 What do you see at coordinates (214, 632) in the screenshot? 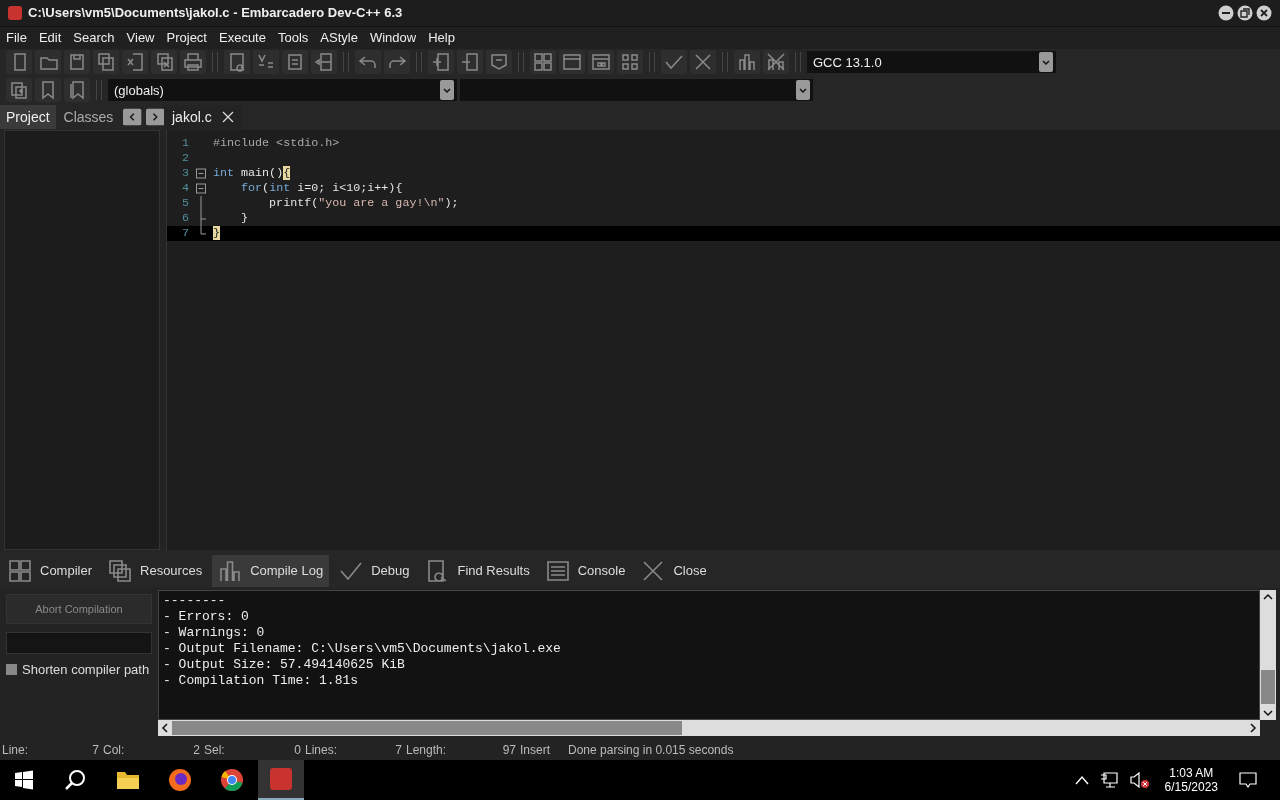
I see `log-line: - Warnings: 0` at bounding box center [214, 632].